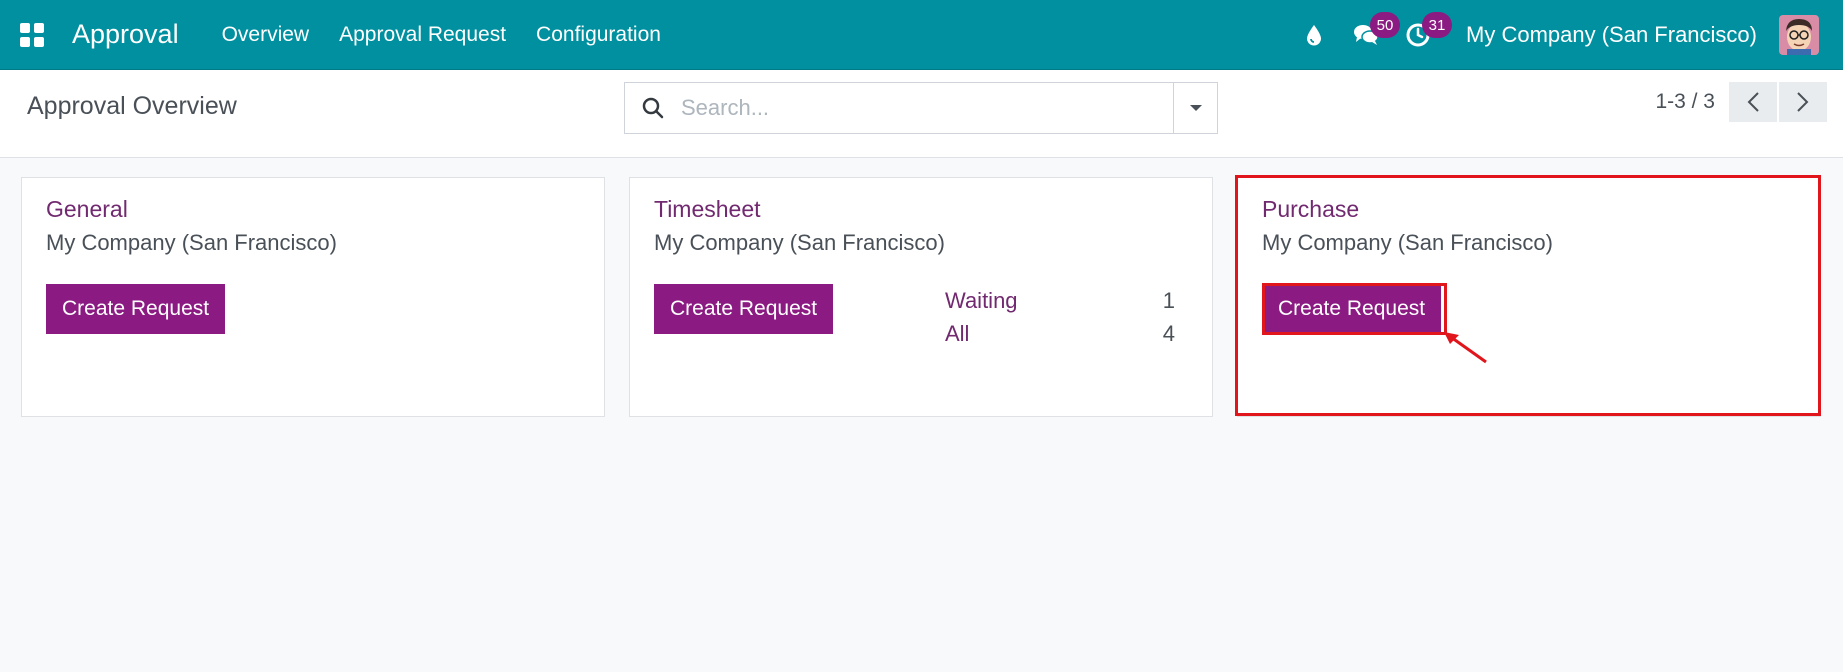 This screenshot has width=1843, height=672. Describe the element at coordinates (927, 108) in the screenshot. I see `search-input` at that location.